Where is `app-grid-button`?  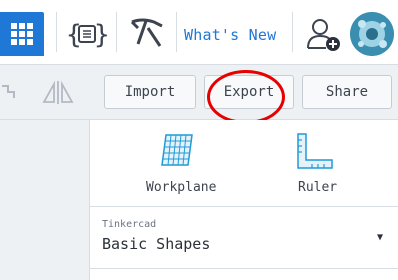 app-grid-button is located at coordinates (22, 34).